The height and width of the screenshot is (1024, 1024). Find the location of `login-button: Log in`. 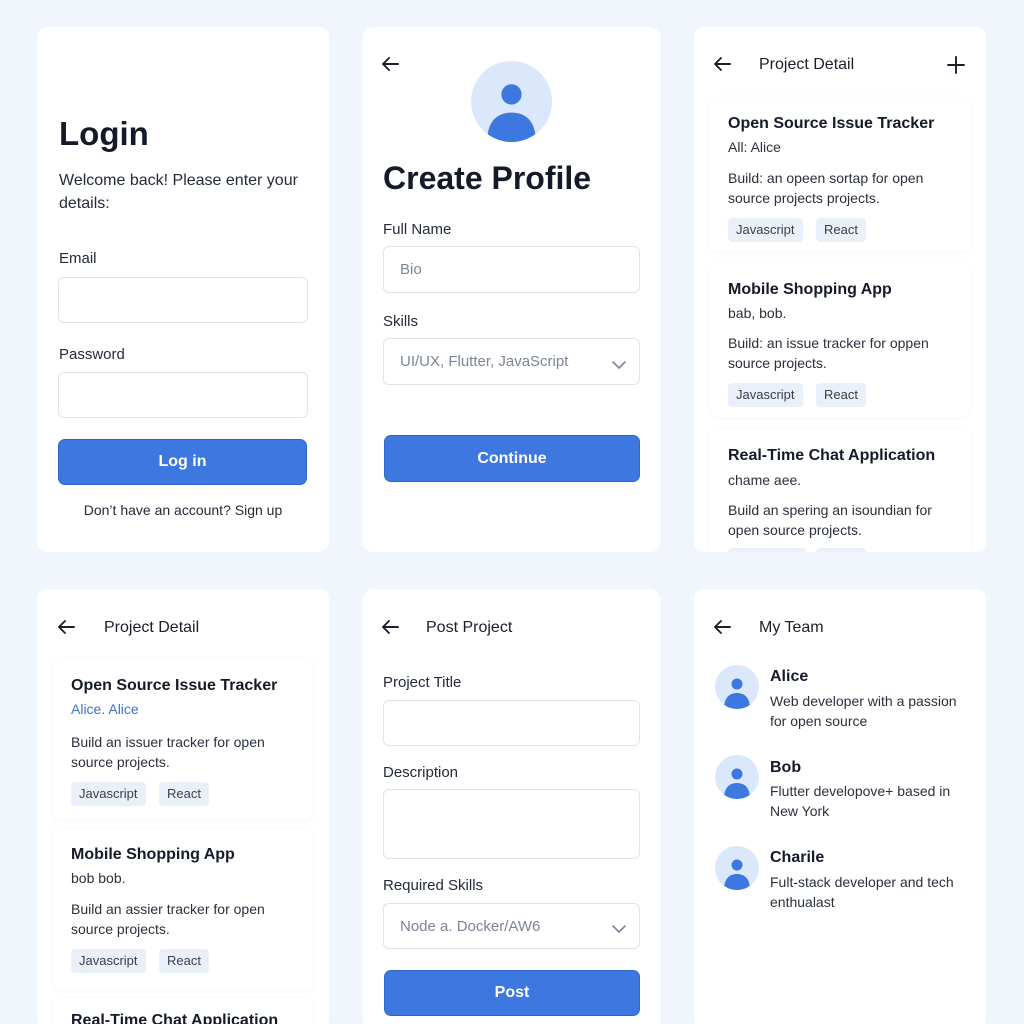

login-button: Log in is located at coordinates (182, 462).